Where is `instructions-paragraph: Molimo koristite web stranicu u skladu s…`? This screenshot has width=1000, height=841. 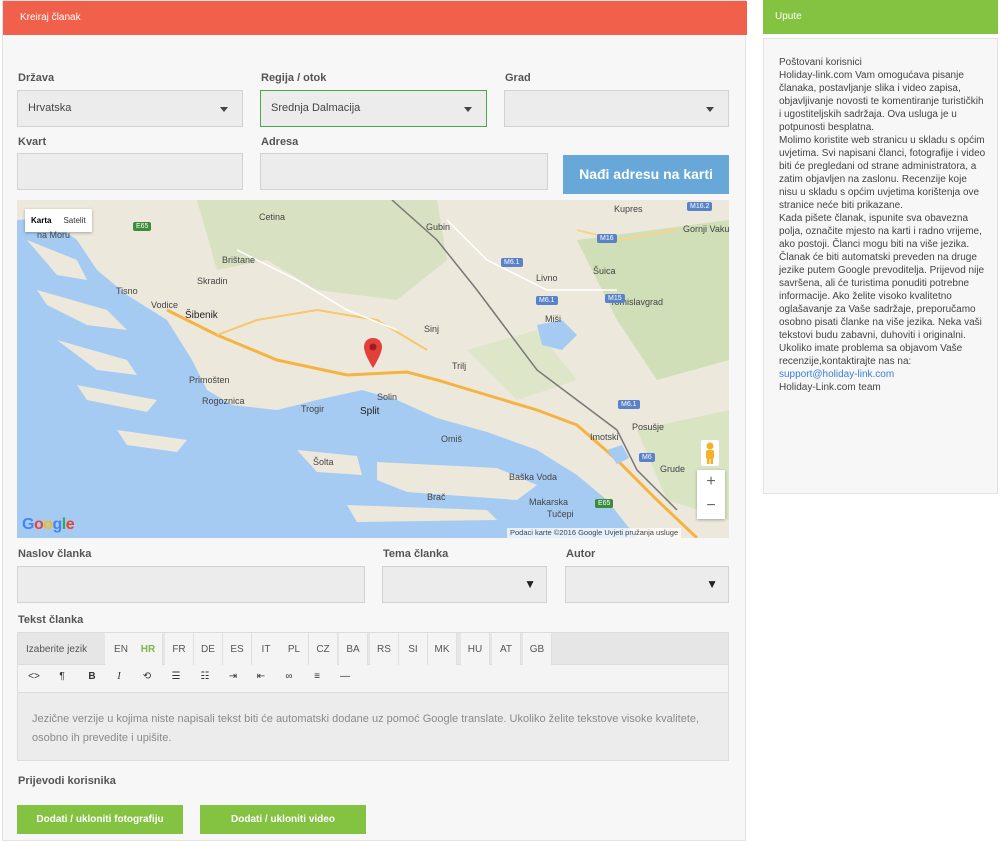
instructions-paragraph: Molimo koristite web stranicu u skladu s… is located at coordinates (882, 173).